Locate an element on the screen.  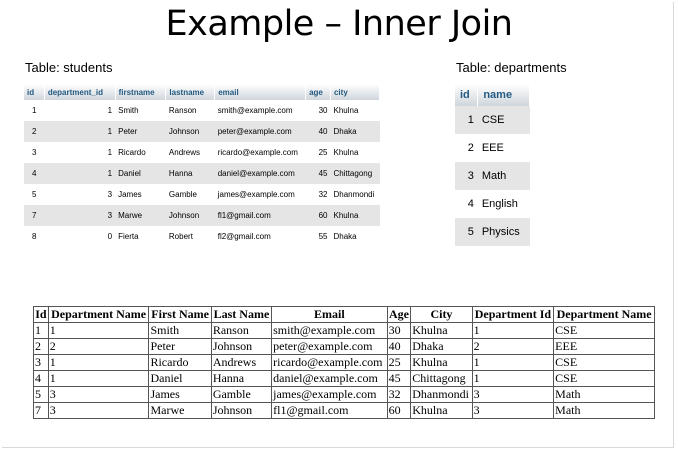
departments-cell: EEE is located at coordinates (503, 148).